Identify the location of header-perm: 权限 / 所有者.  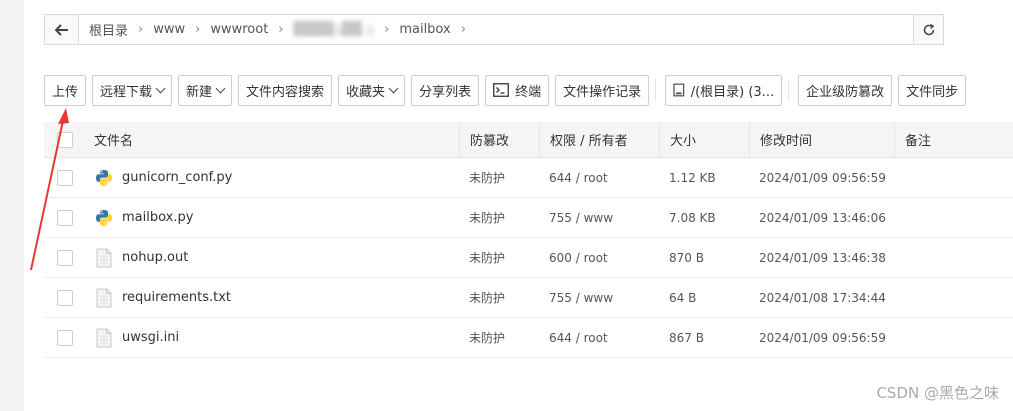
(599, 139).